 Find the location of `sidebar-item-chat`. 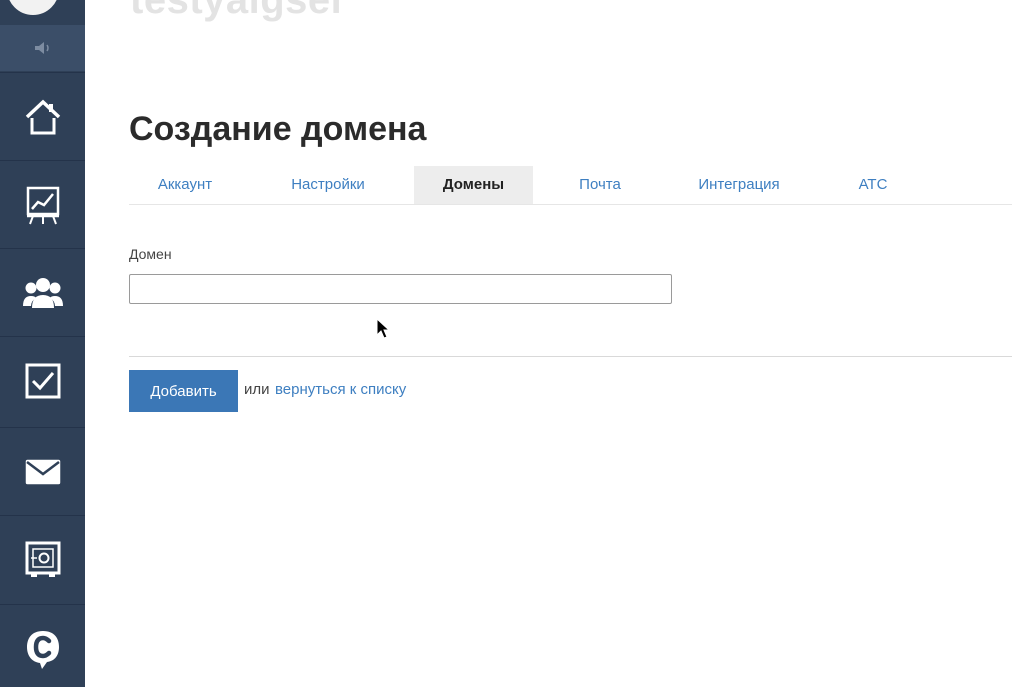

sidebar-item-chat is located at coordinates (42, 648).